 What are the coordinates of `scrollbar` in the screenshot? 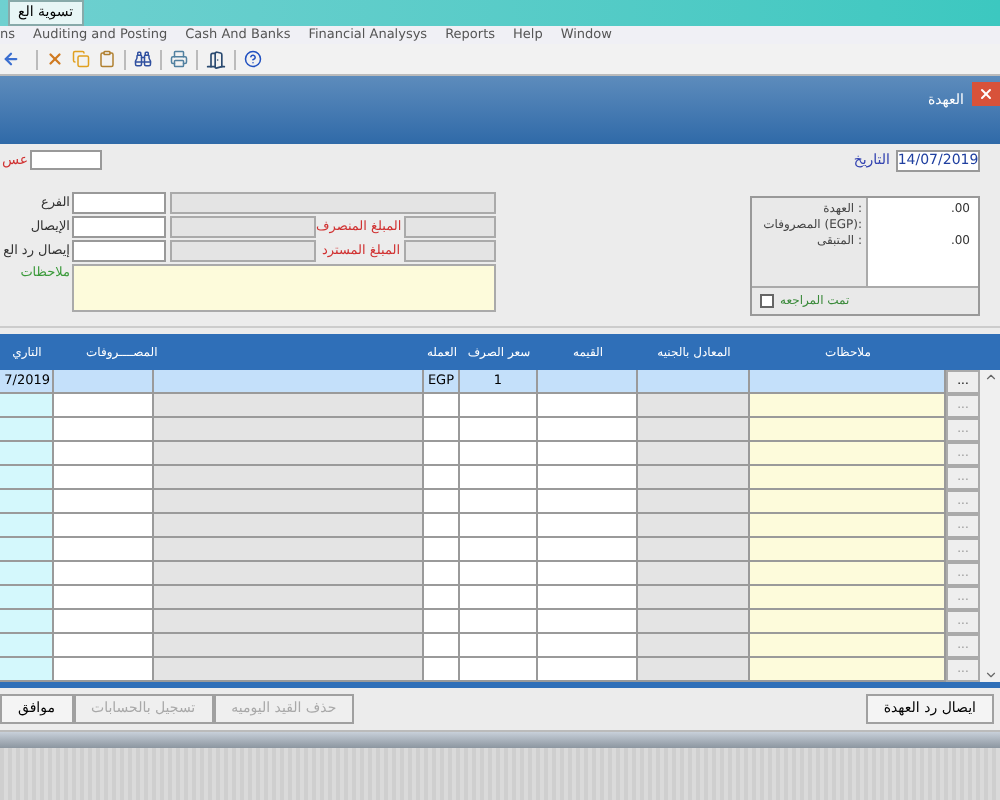 It's located at (990, 526).